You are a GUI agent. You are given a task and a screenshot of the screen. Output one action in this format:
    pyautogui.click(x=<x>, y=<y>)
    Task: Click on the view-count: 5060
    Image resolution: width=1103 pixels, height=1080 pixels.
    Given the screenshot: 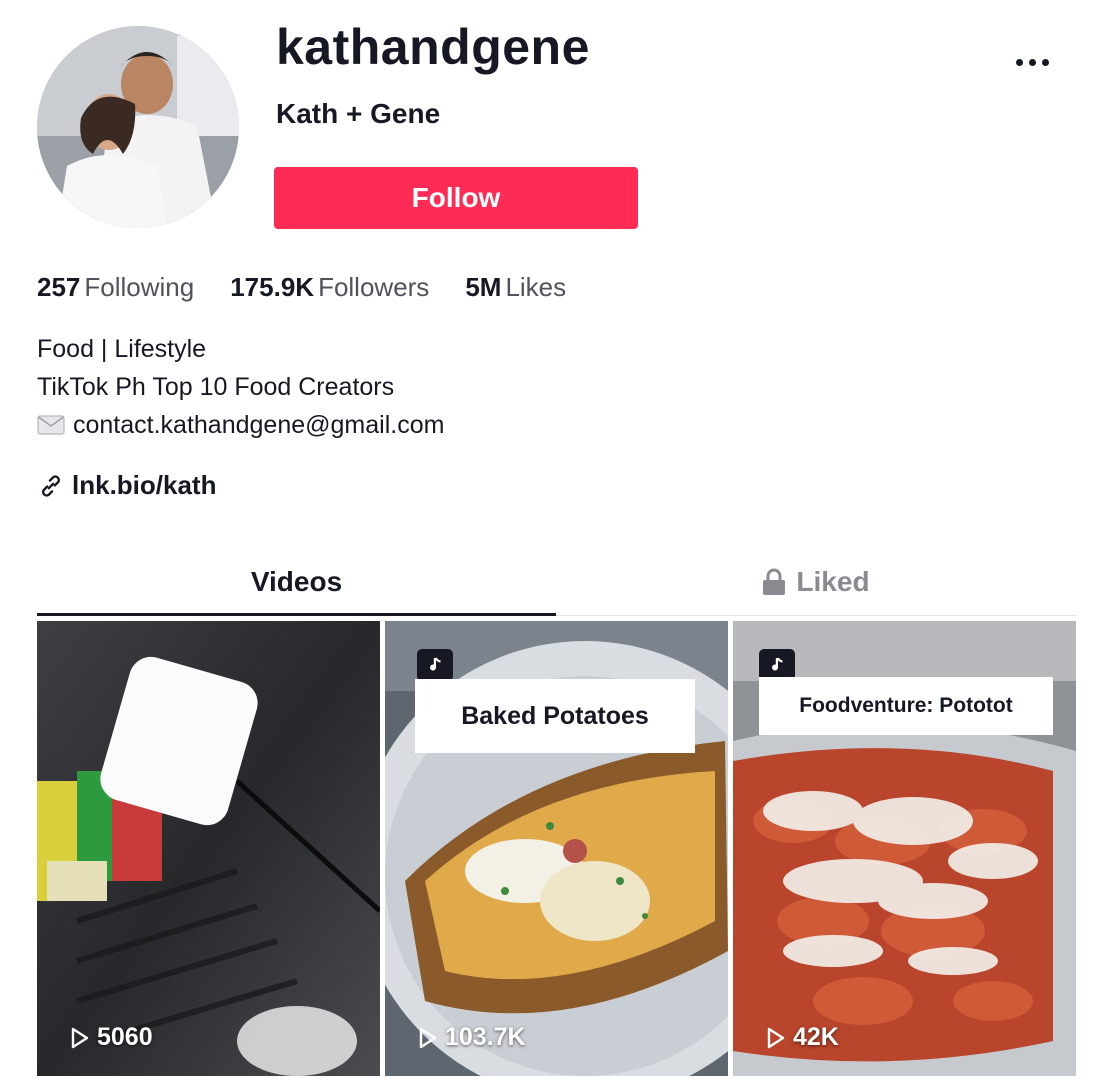 What is the action you would take?
    pyautogui.click(x=110, y=1037)
    